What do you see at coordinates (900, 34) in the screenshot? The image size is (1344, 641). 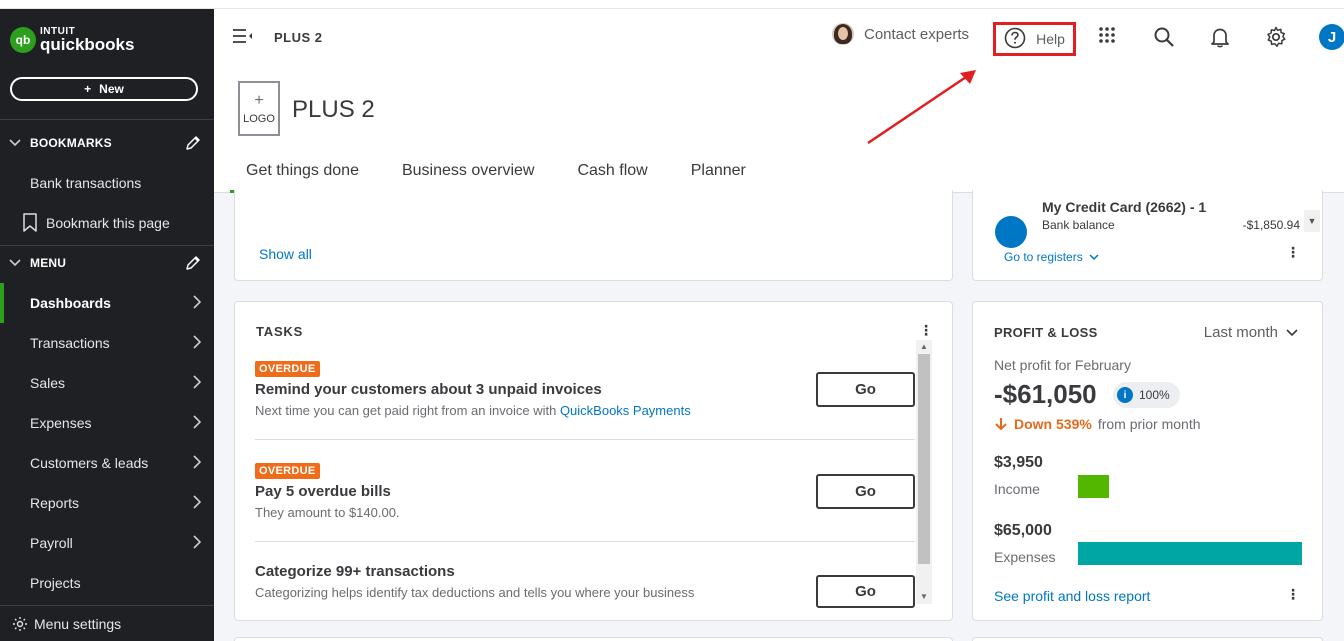 I see `contact-experts-button: Contact experts` at bounding box center [900, 34].